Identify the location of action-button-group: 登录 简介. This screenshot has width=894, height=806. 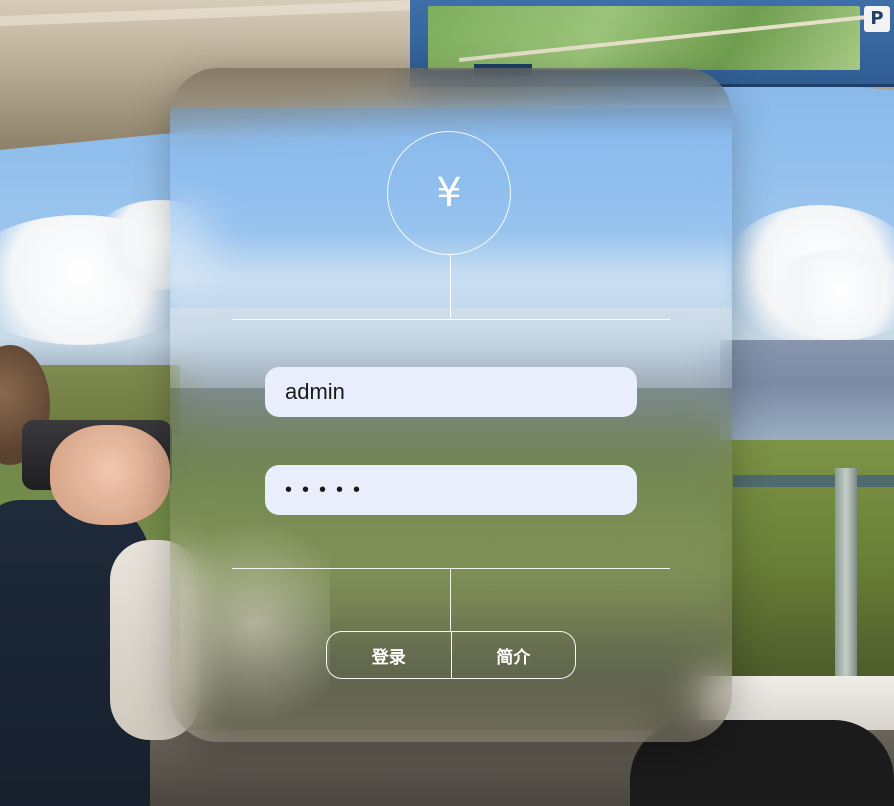
(451, 655).